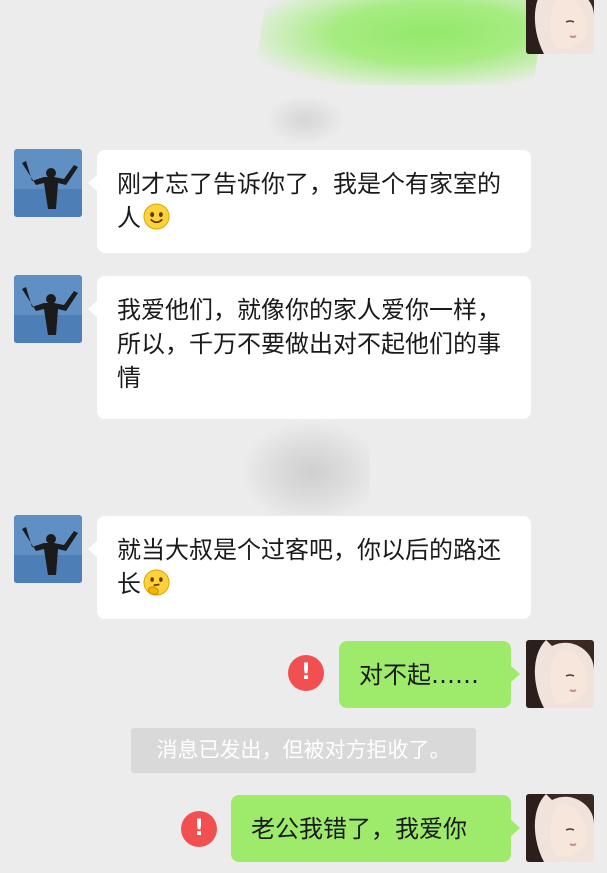  I want to click on message-text: 就当大叔是个过客吧，你以后的路还长, so click(309, 567).